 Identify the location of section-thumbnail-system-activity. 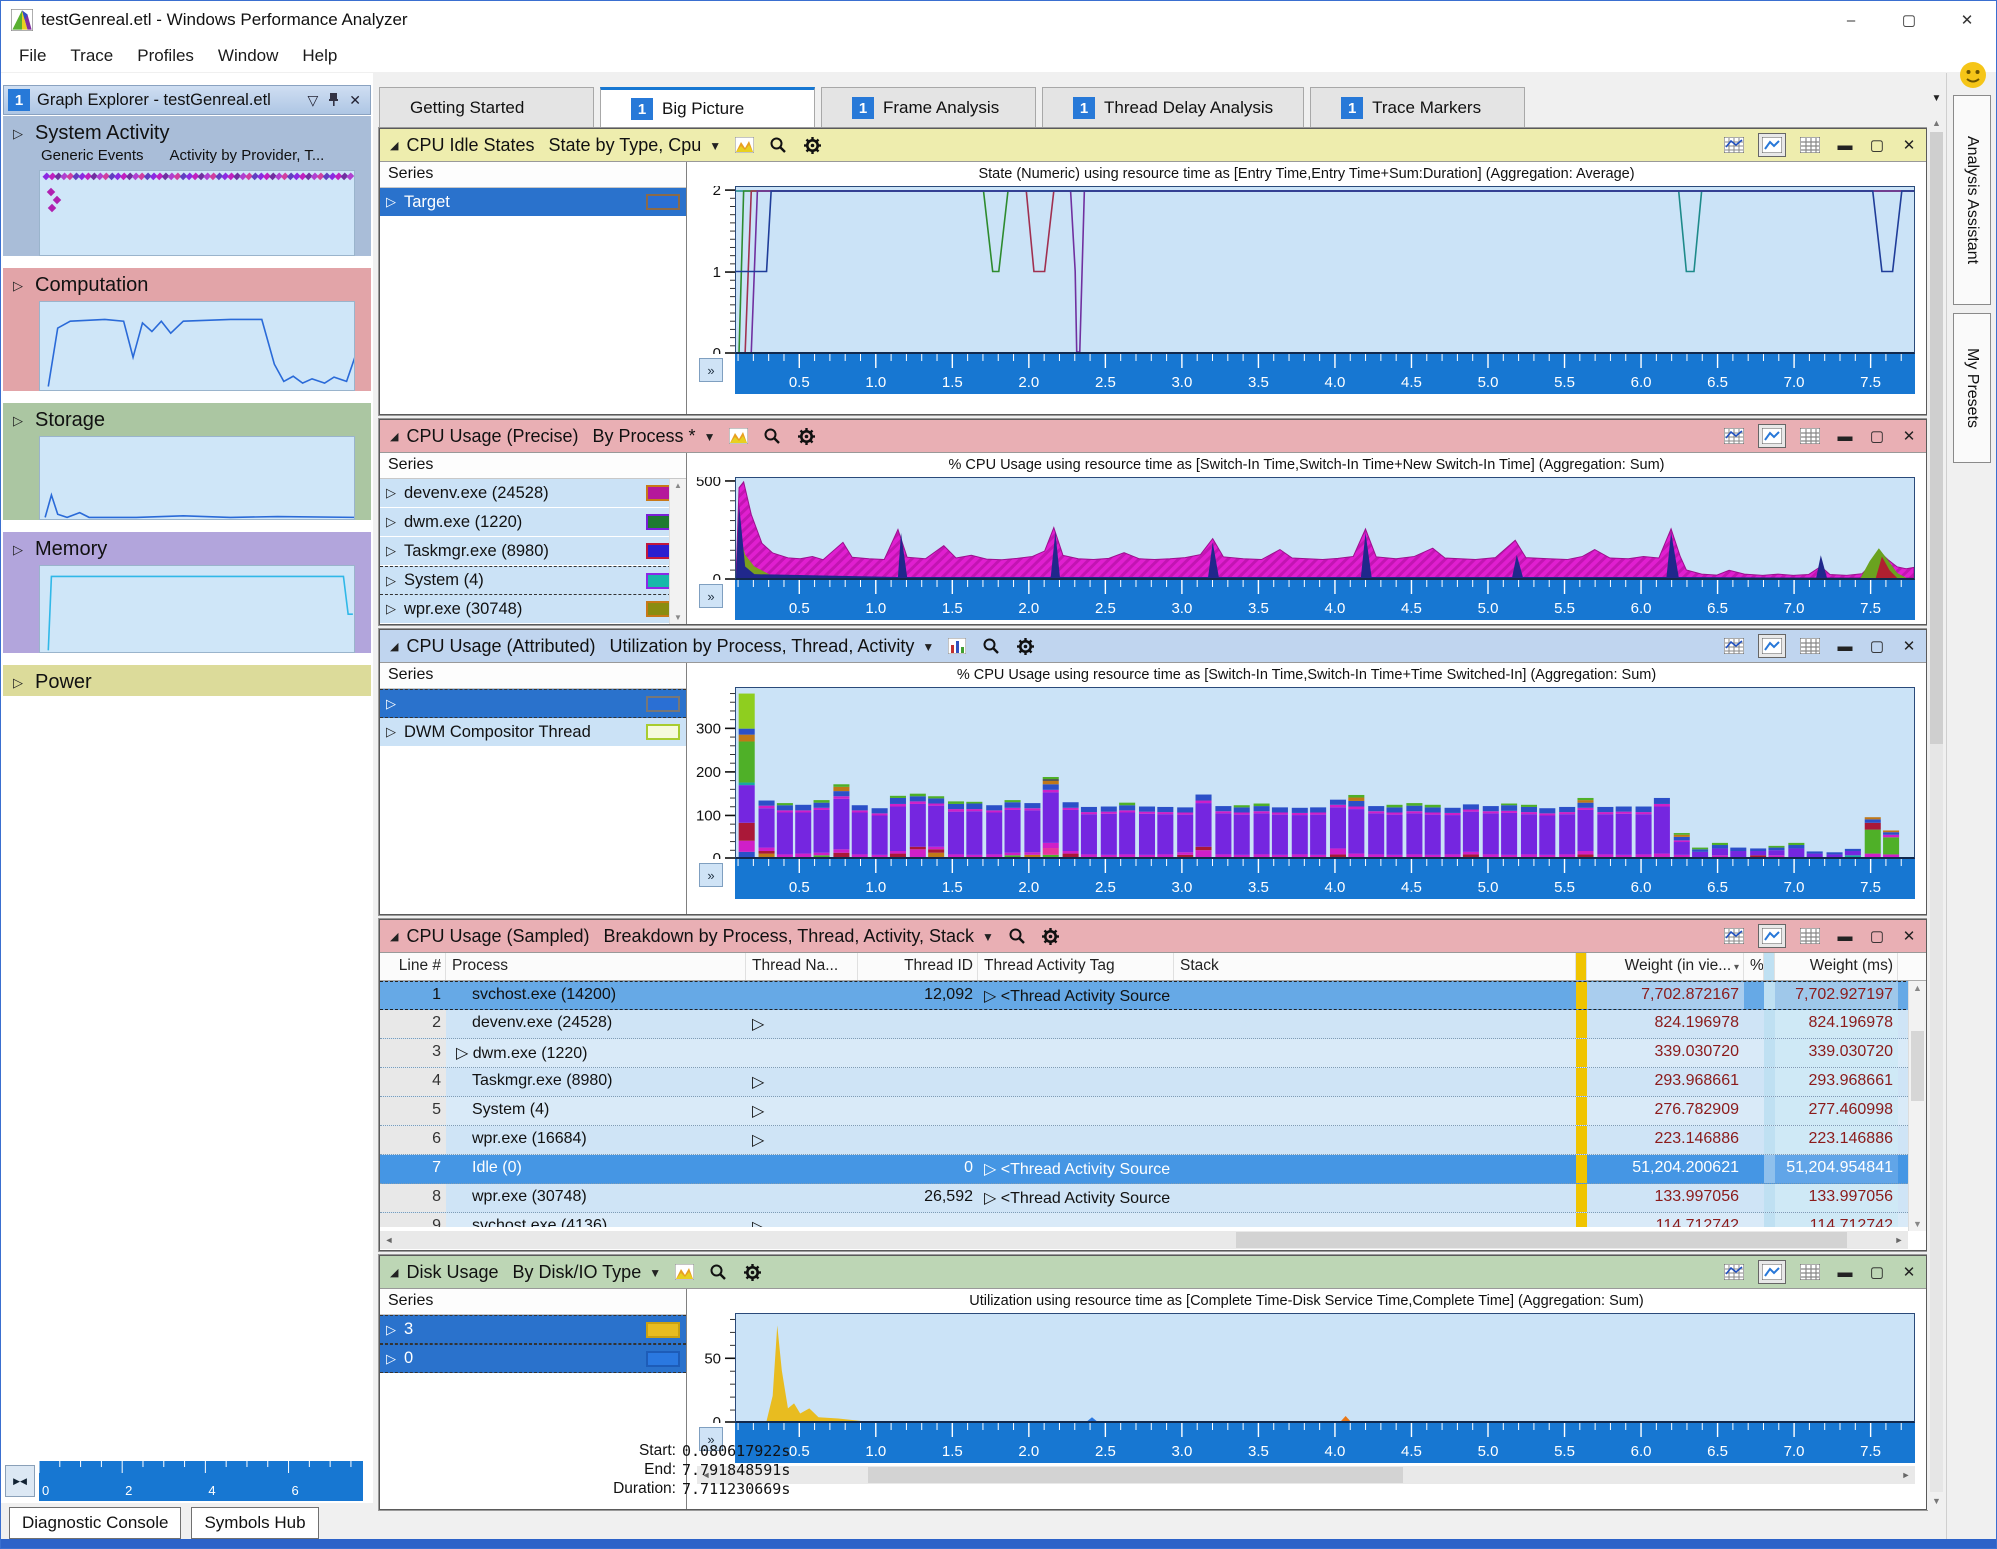
(197, 213).